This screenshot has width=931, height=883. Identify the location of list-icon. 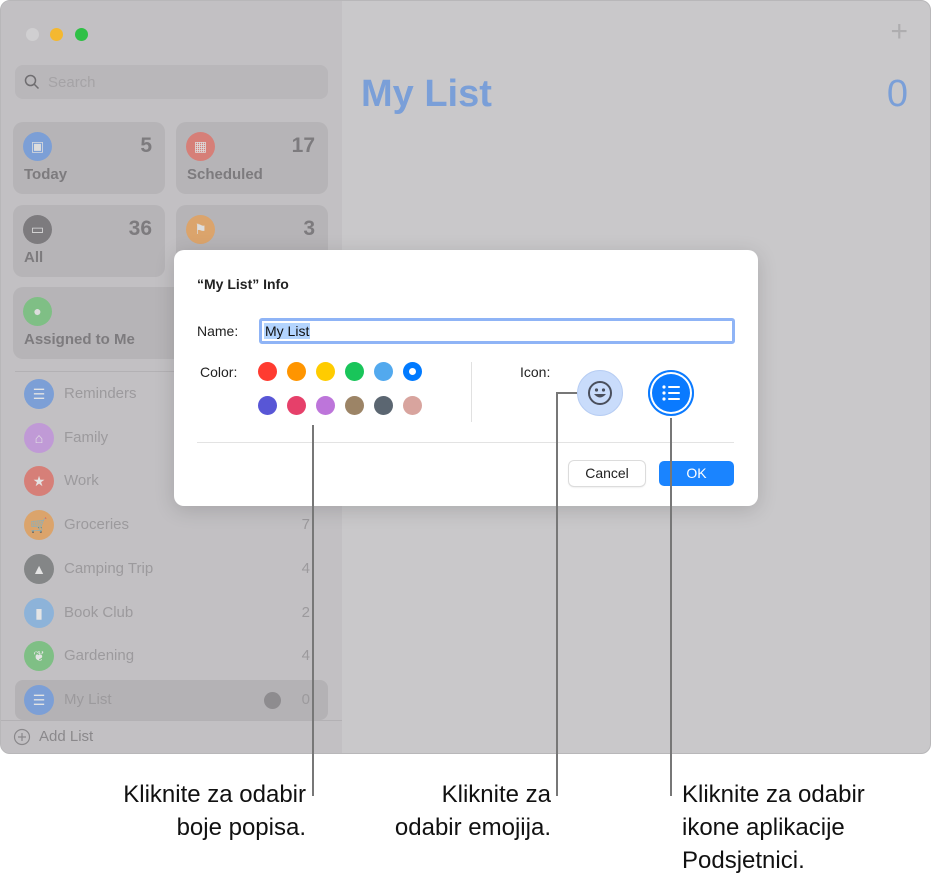
(671, 393).